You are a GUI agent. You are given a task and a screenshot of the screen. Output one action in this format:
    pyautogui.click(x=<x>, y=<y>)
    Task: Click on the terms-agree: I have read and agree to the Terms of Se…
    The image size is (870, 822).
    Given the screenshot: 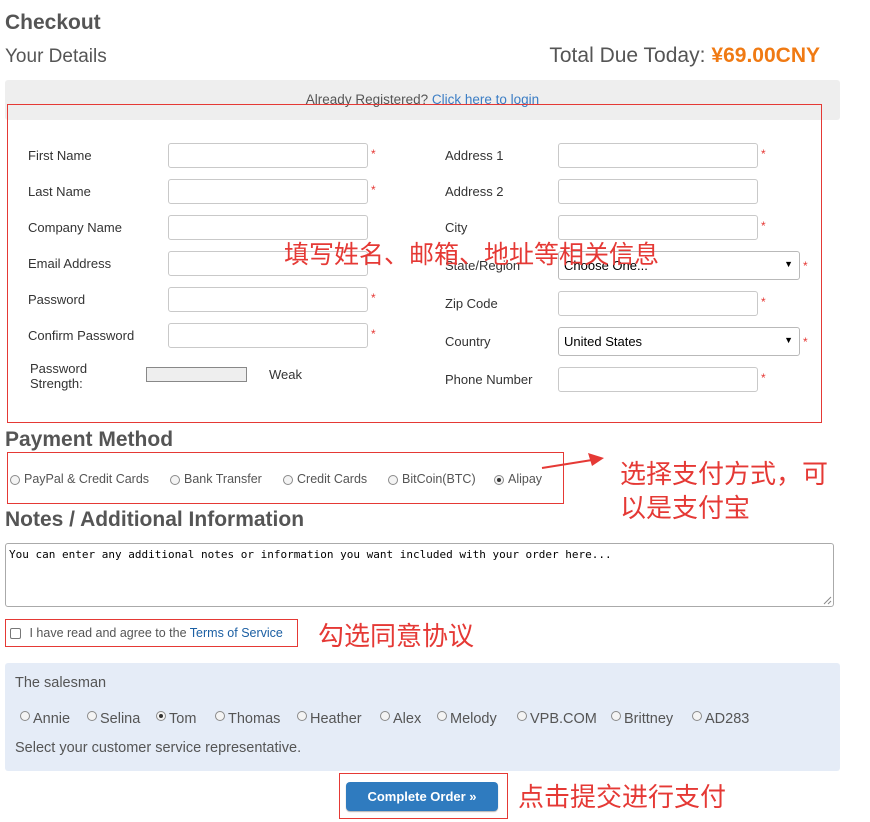 What is the action you would take?
    pyautogui.click(x=146, y=633)
    